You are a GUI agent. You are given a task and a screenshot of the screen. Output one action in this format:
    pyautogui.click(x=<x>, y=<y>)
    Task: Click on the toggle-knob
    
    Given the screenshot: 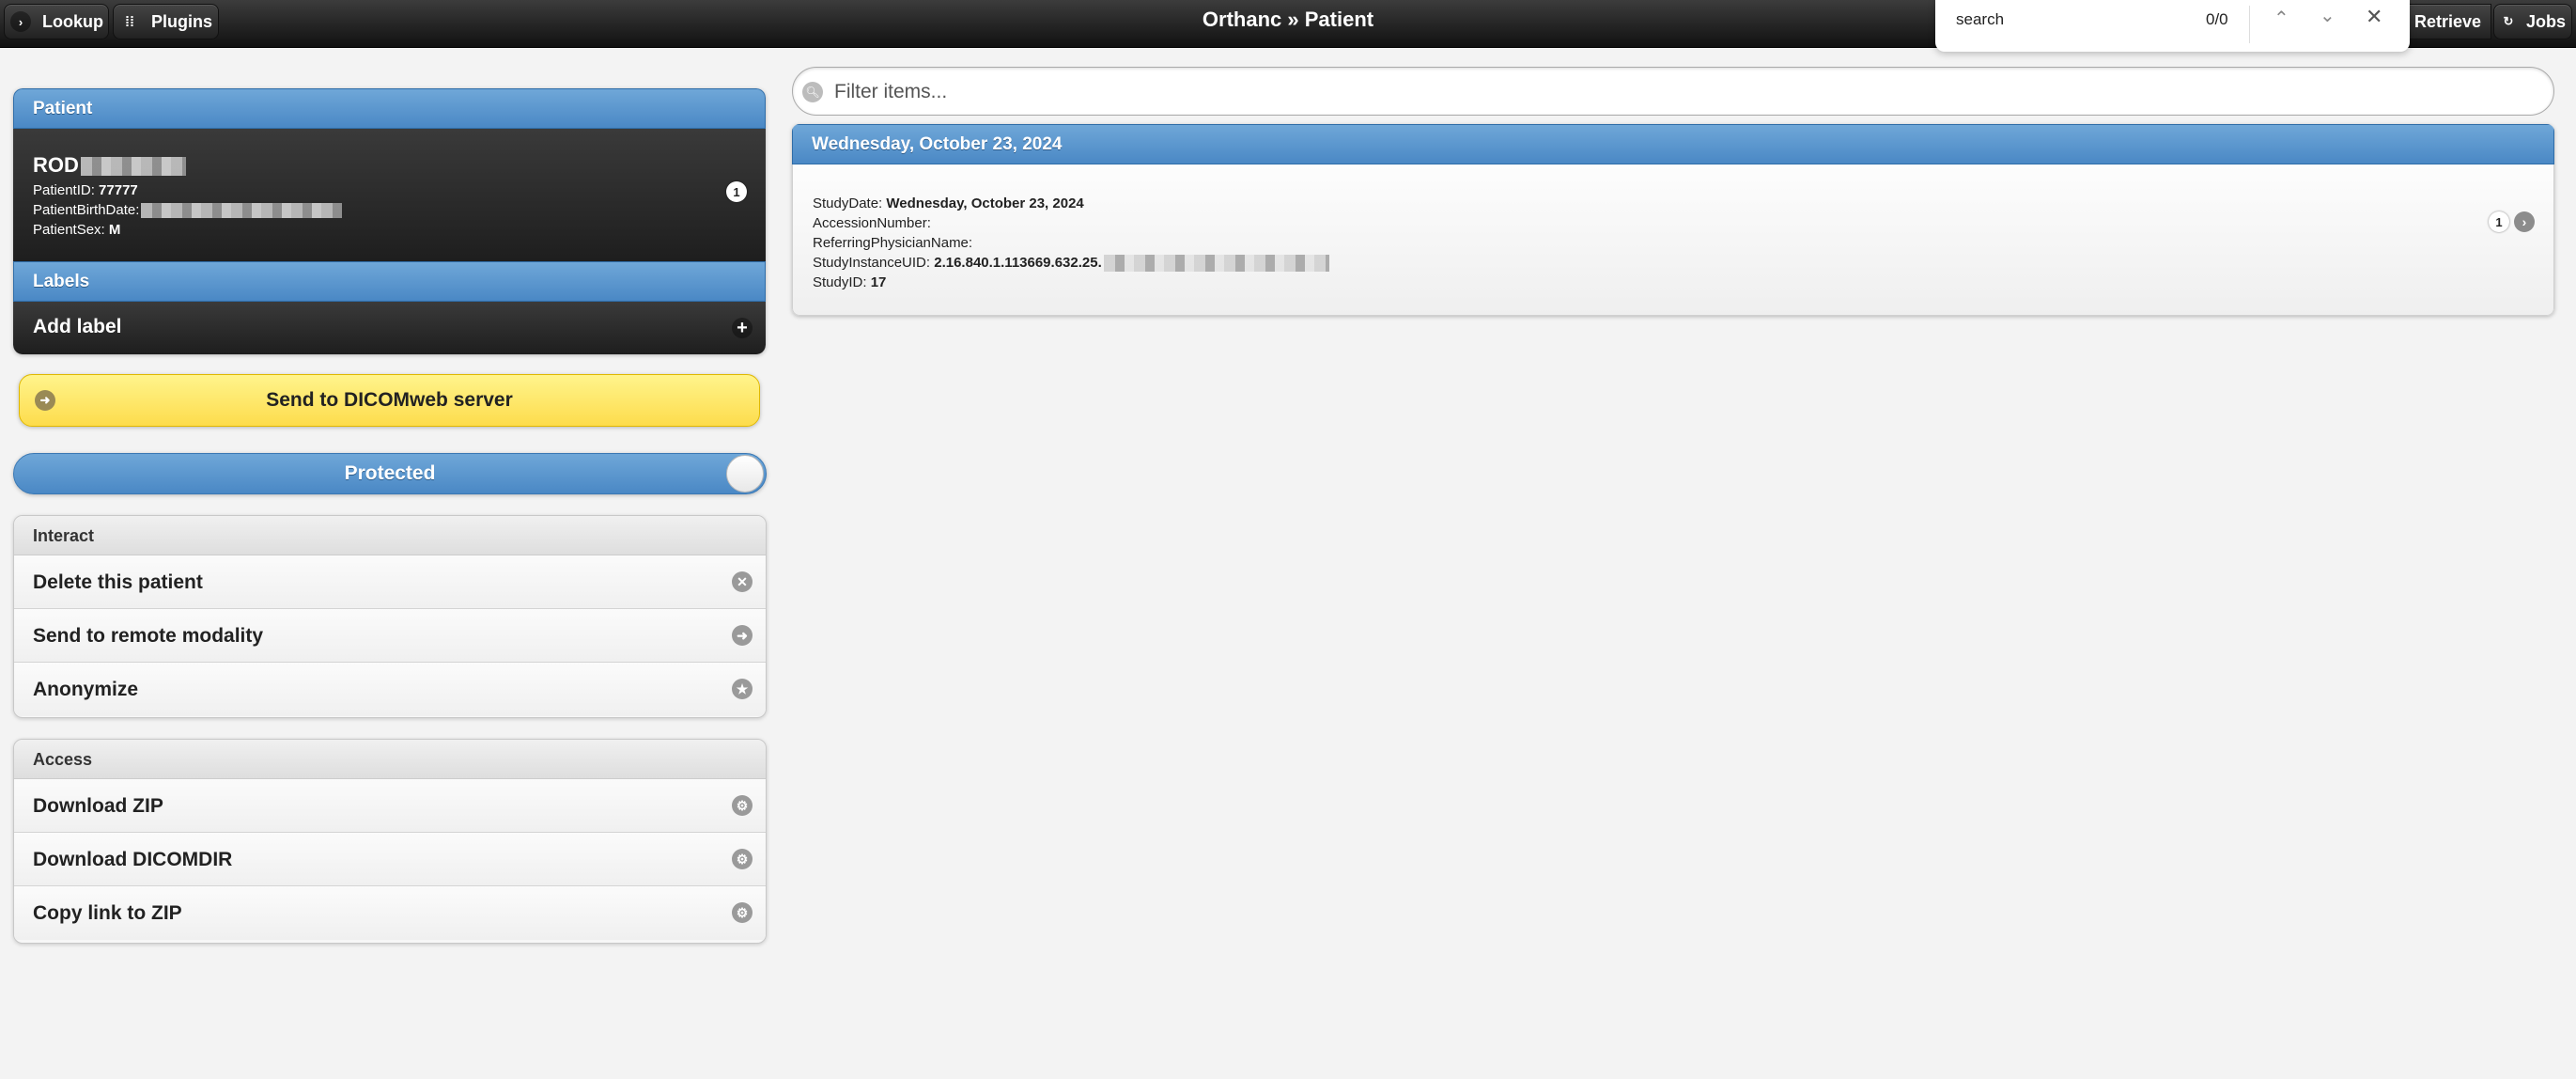 What is the action you would take?
    pyautogui.click(x=745, y=474)
    